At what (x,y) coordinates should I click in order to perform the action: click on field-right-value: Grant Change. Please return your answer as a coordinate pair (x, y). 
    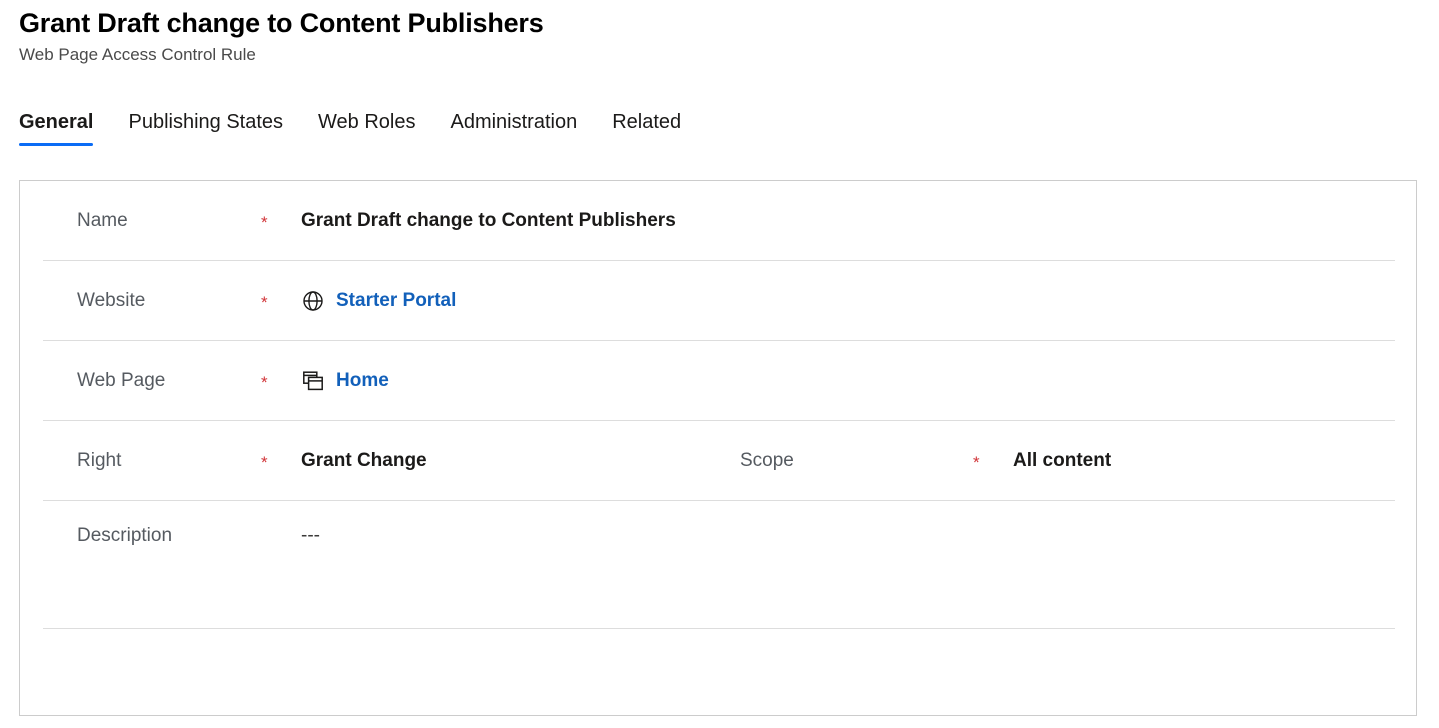
    Looking at the image, I should click on (364, 461).